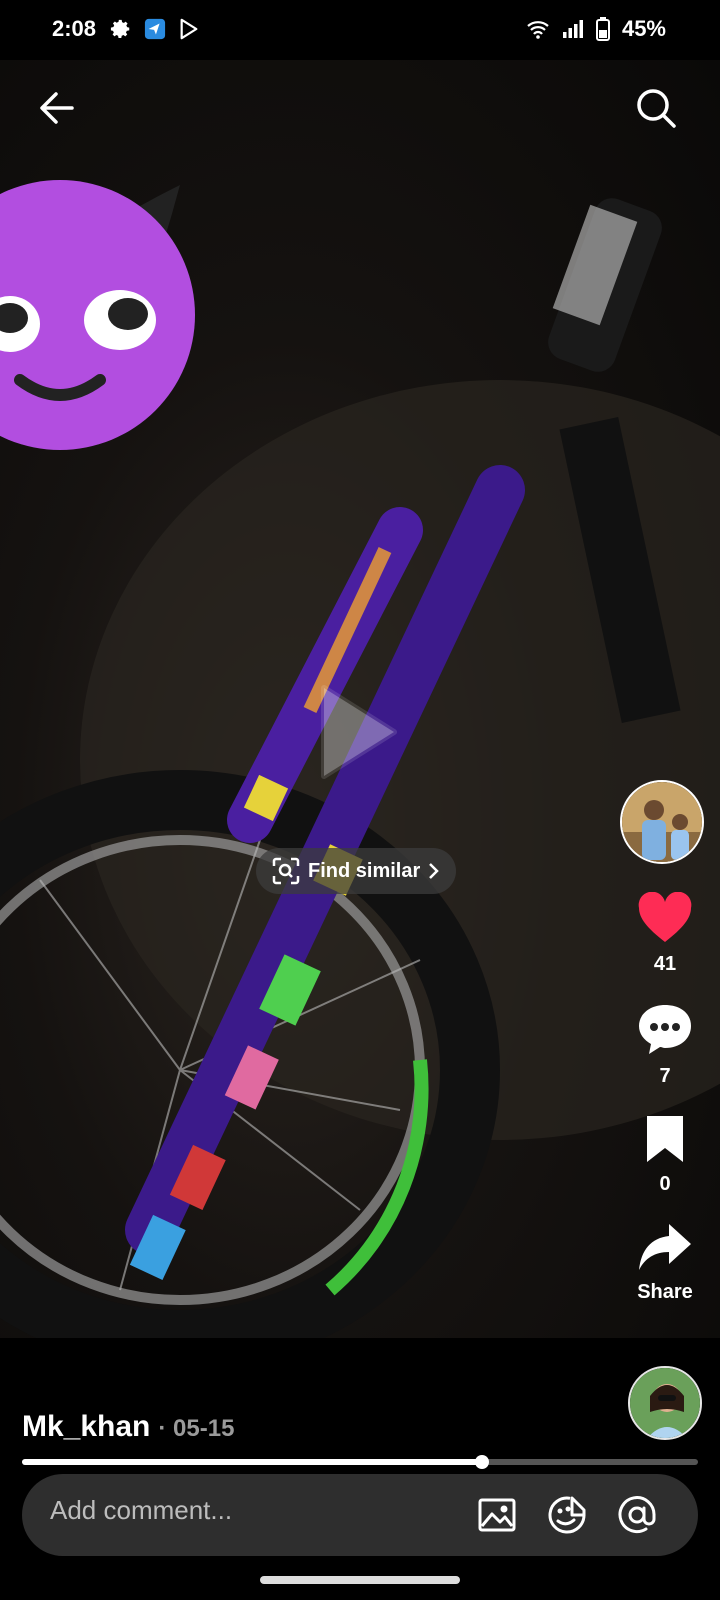 Image resolution: width=720 pixels, height=1600 pixels. I want to click on bookmark-icon, so click(665, 1139).